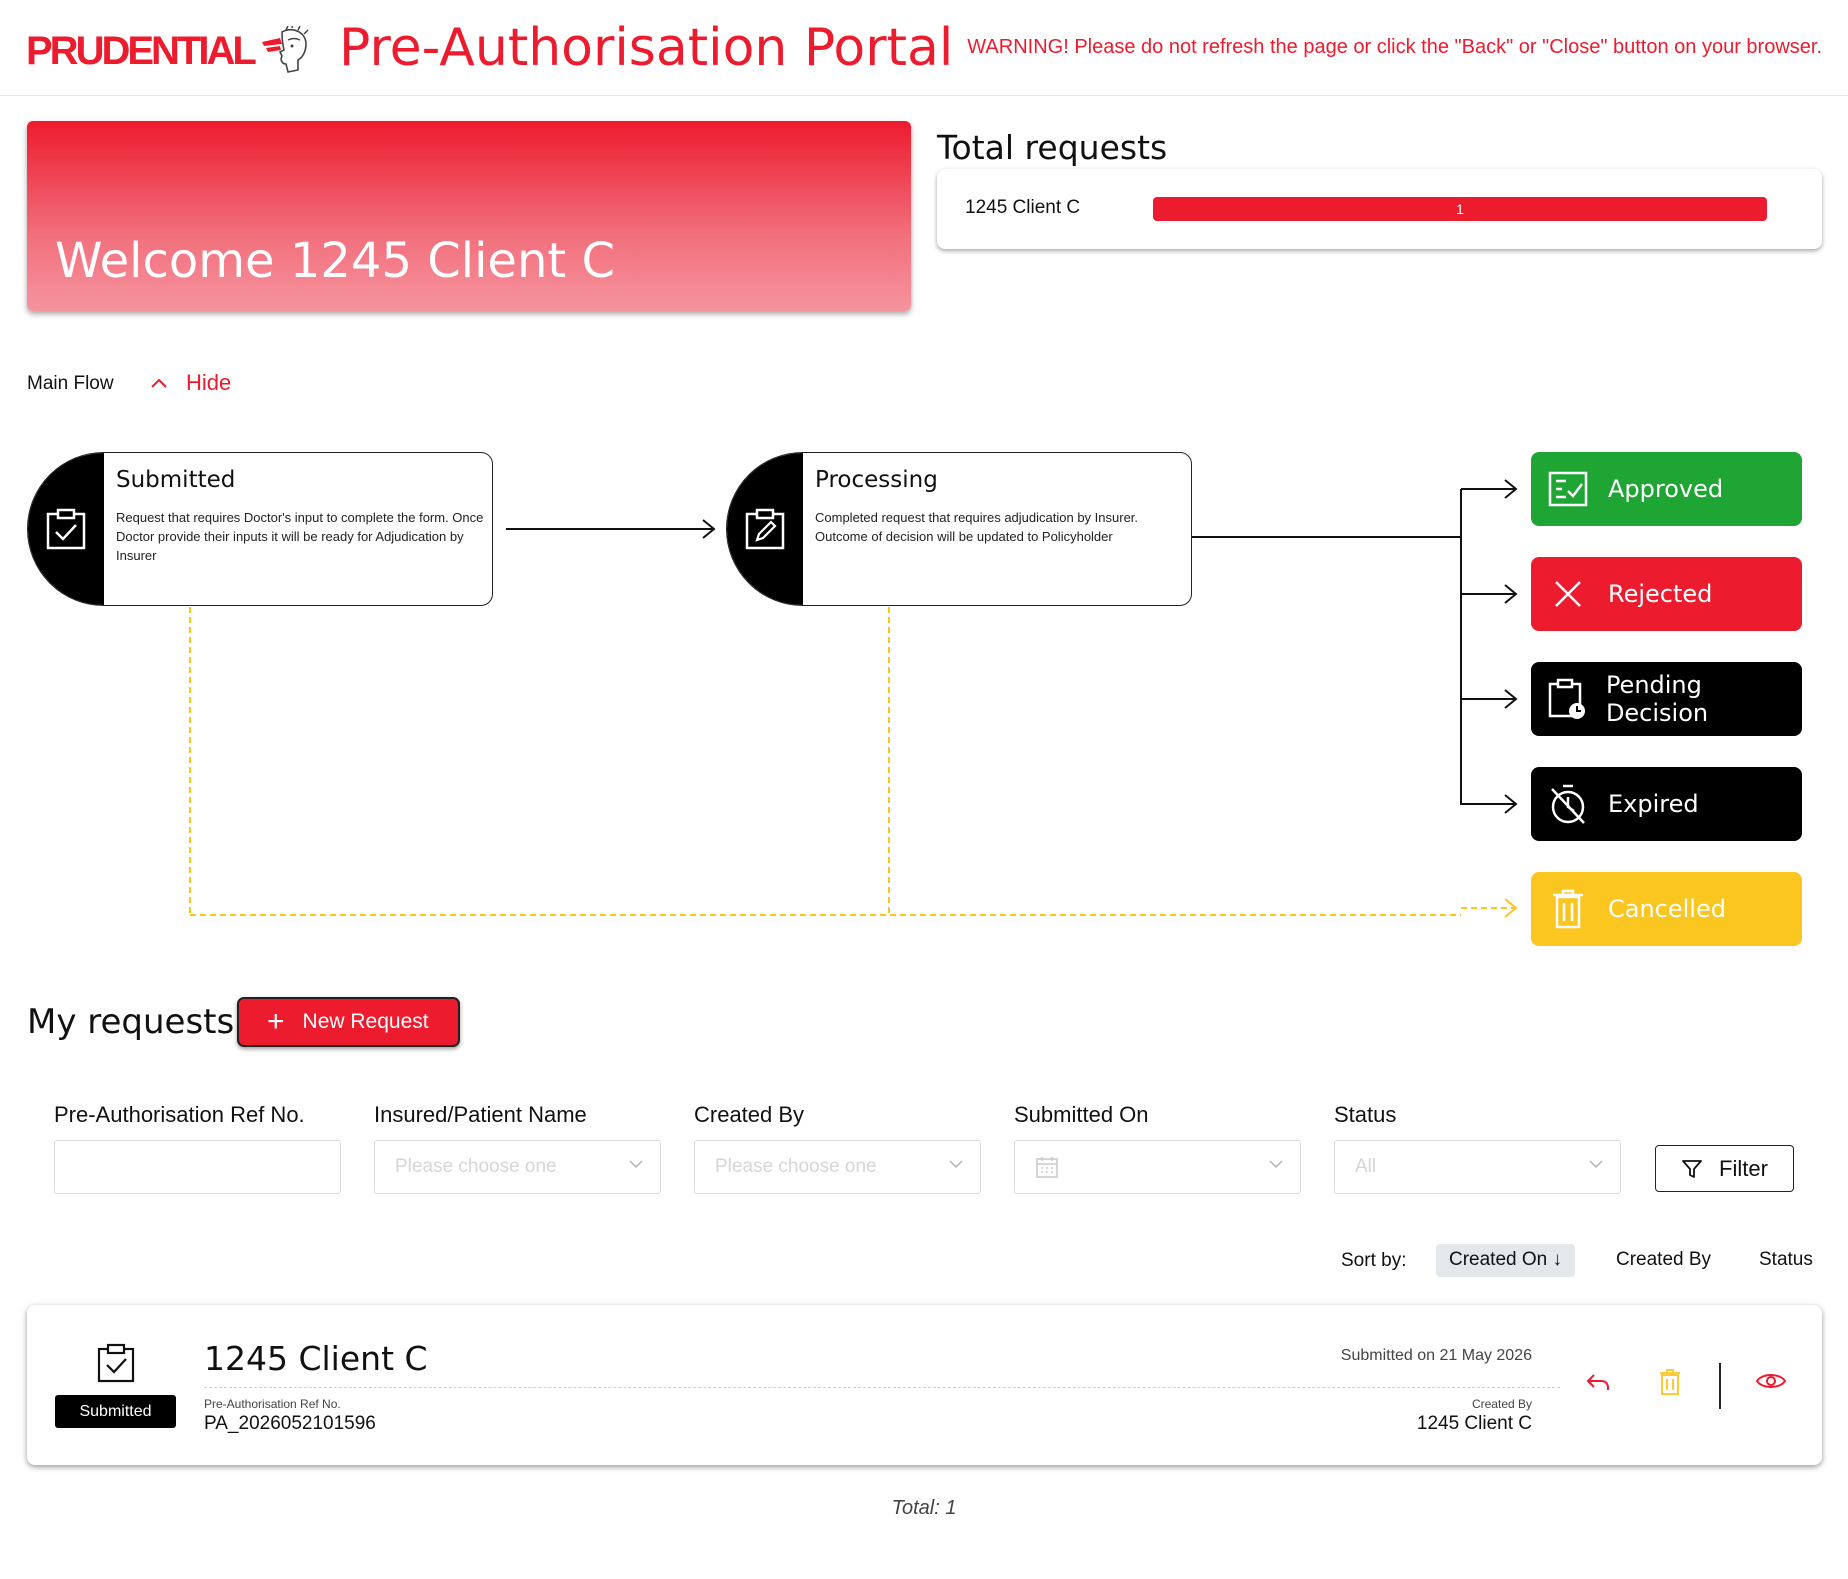 Image resolution: width=1848 pixels, height=1579 pixels. What do you see at coordinates (876, 480) in the screenshot?
I see `stage-processing-title: Processing` at bounding box center [876, 480].